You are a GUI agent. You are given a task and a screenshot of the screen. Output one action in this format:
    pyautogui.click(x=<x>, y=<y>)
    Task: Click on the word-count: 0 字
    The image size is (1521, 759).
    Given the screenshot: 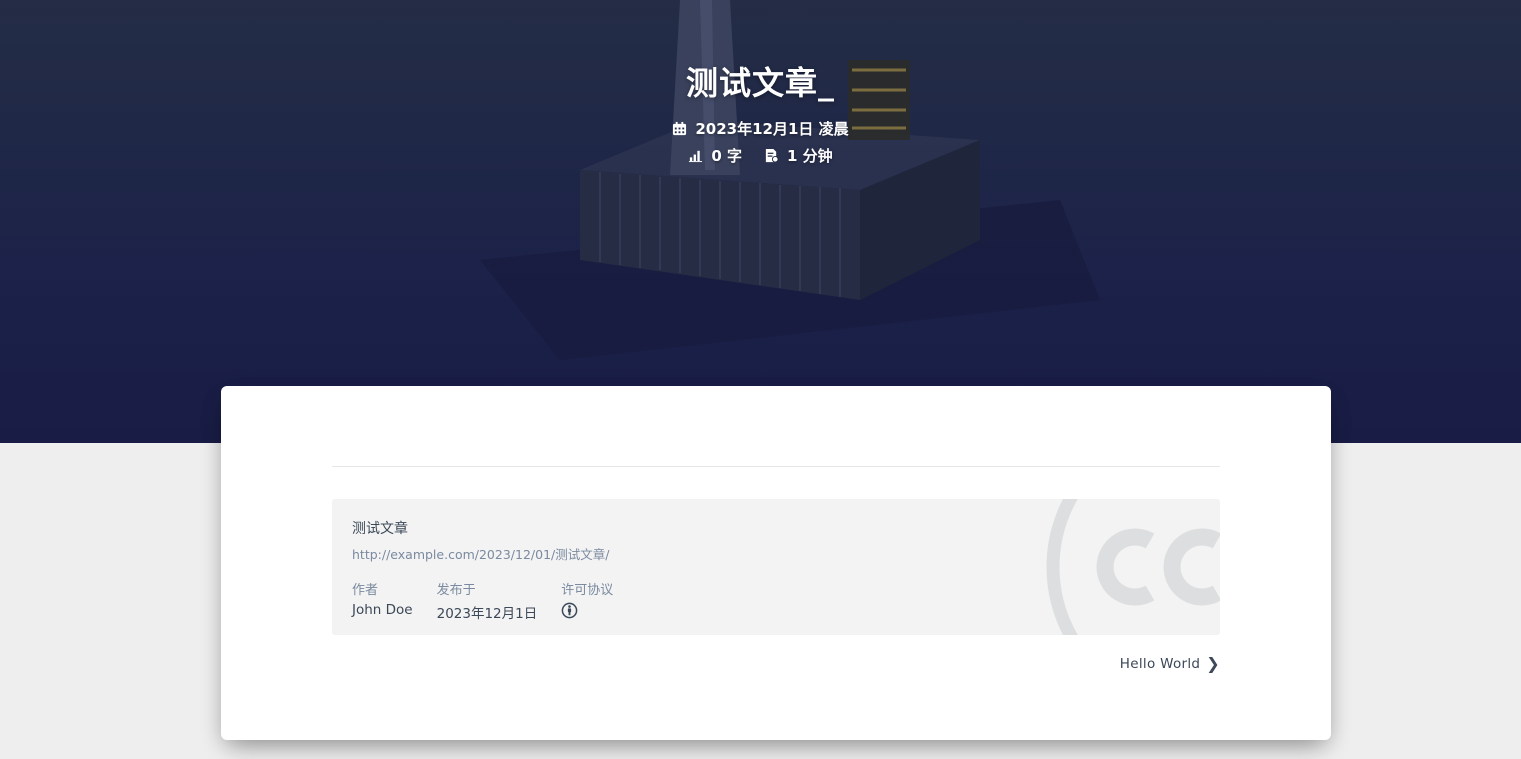 What is the action you would take?
    pyautogui.click(x=726, y=156)
    